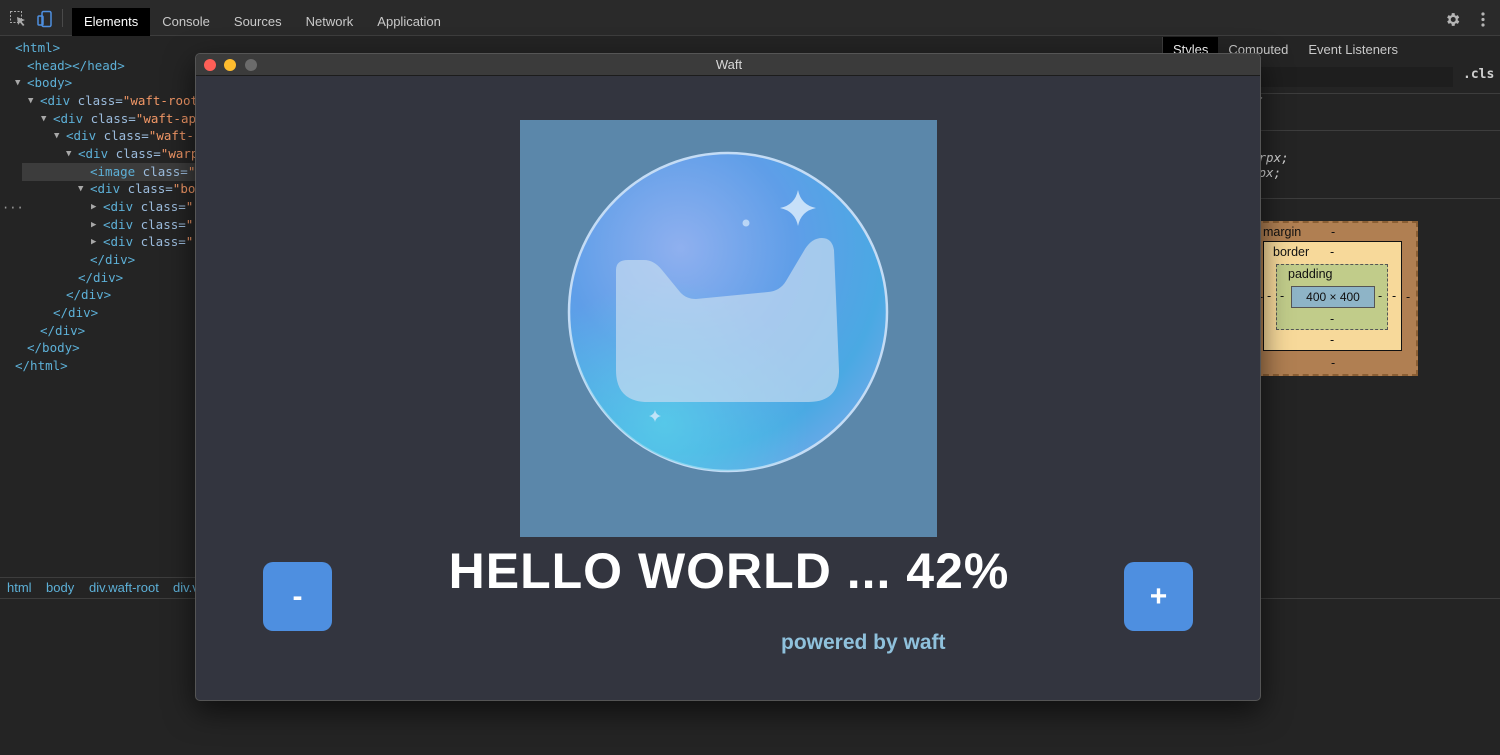 Image resolution: width=1500 pixels, height=755 pixels. Describe the element at coordinates (76, 66) in the screenshot. I see `dom-node-head: <head></head>` at that location.